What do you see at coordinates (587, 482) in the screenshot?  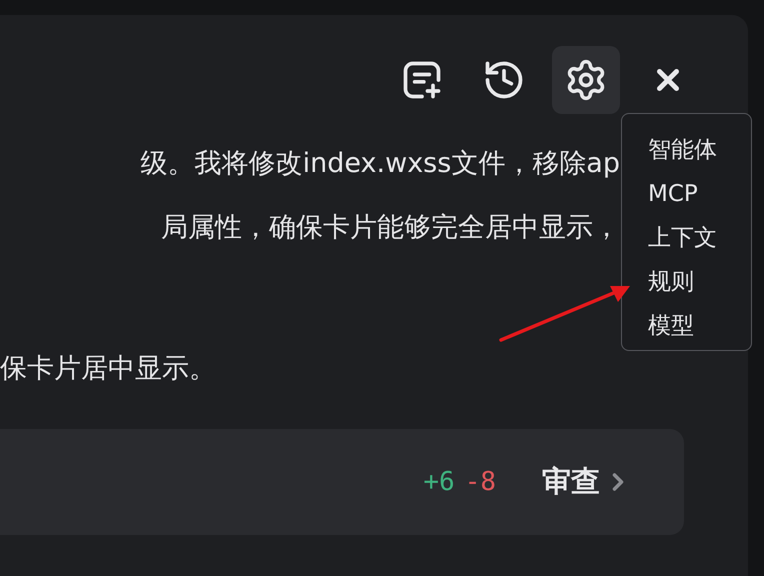 I see `review-button: 审查` at bounding box center [587, 482].